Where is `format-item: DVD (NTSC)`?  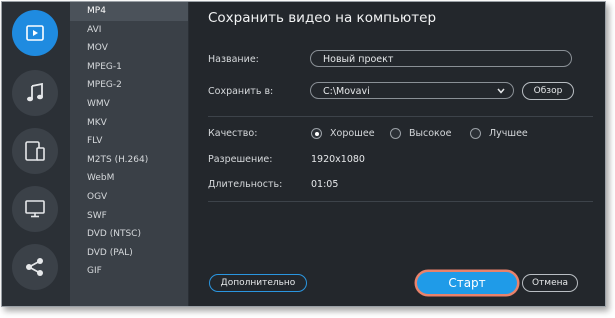
format-item: DVD (NTSC) is located at coordinates (129, 234).